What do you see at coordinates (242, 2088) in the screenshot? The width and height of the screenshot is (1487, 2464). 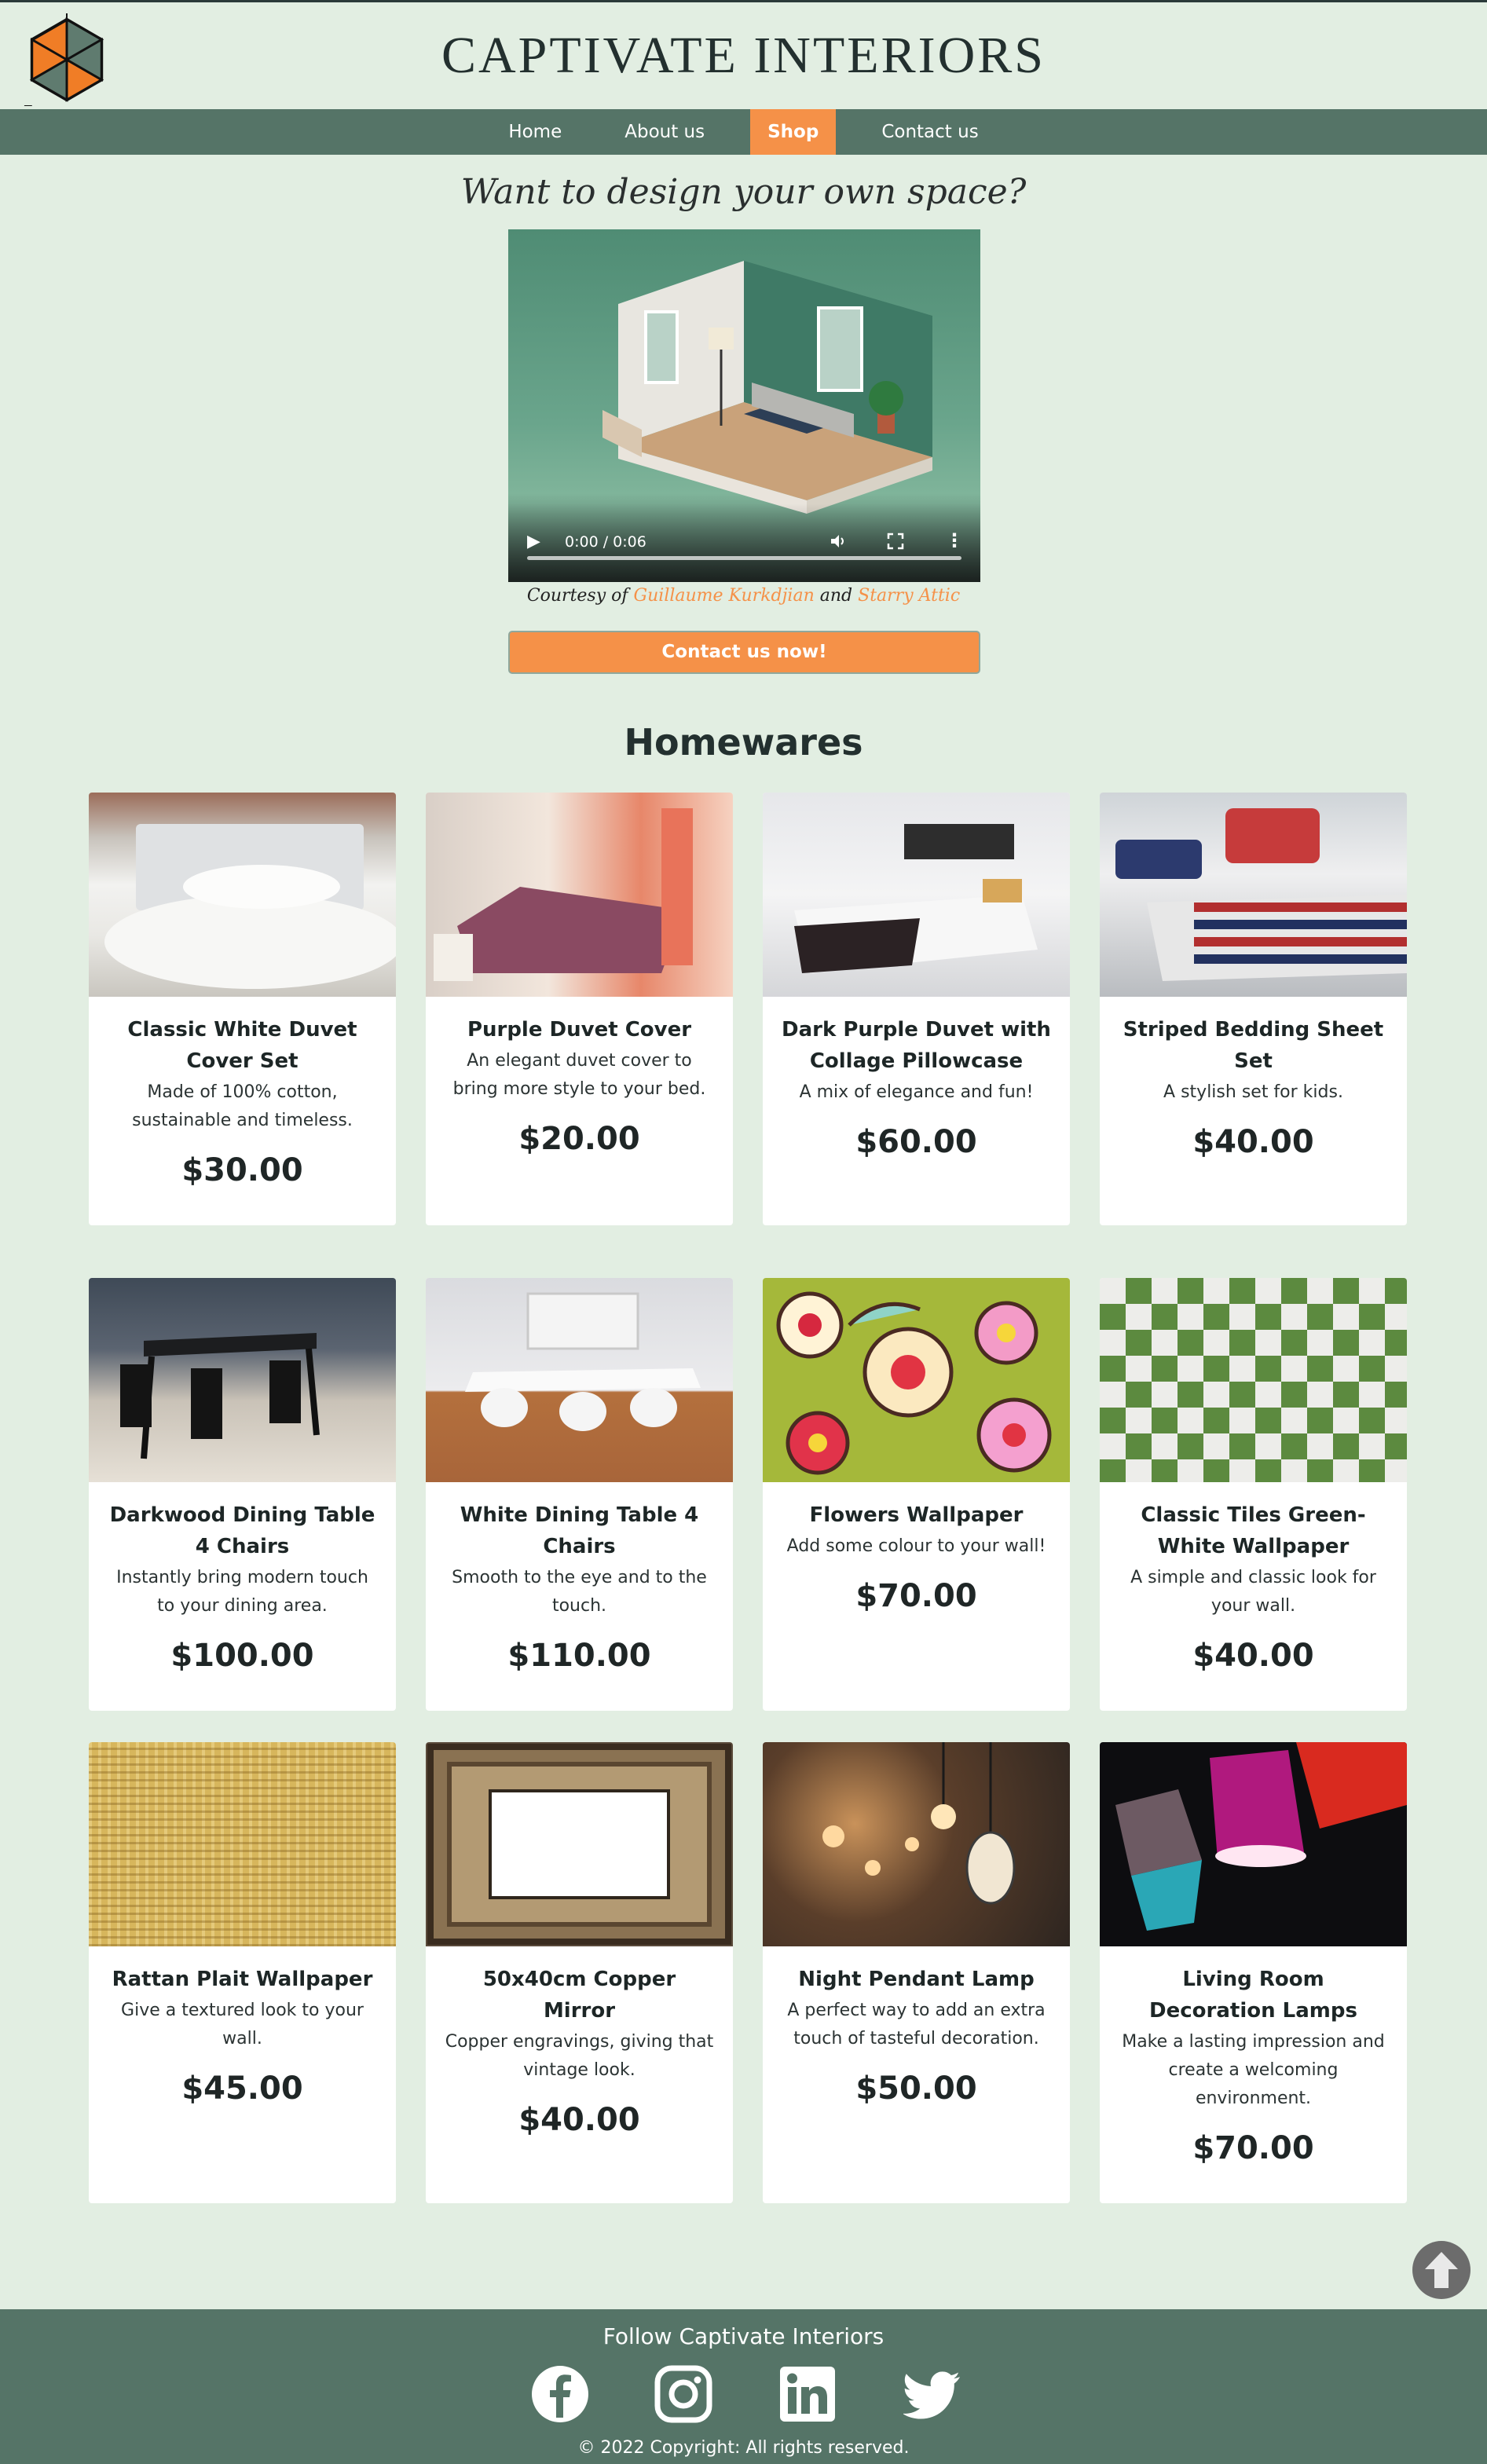 I see `product-price: $45.00` at bounding box center [242, 2088].